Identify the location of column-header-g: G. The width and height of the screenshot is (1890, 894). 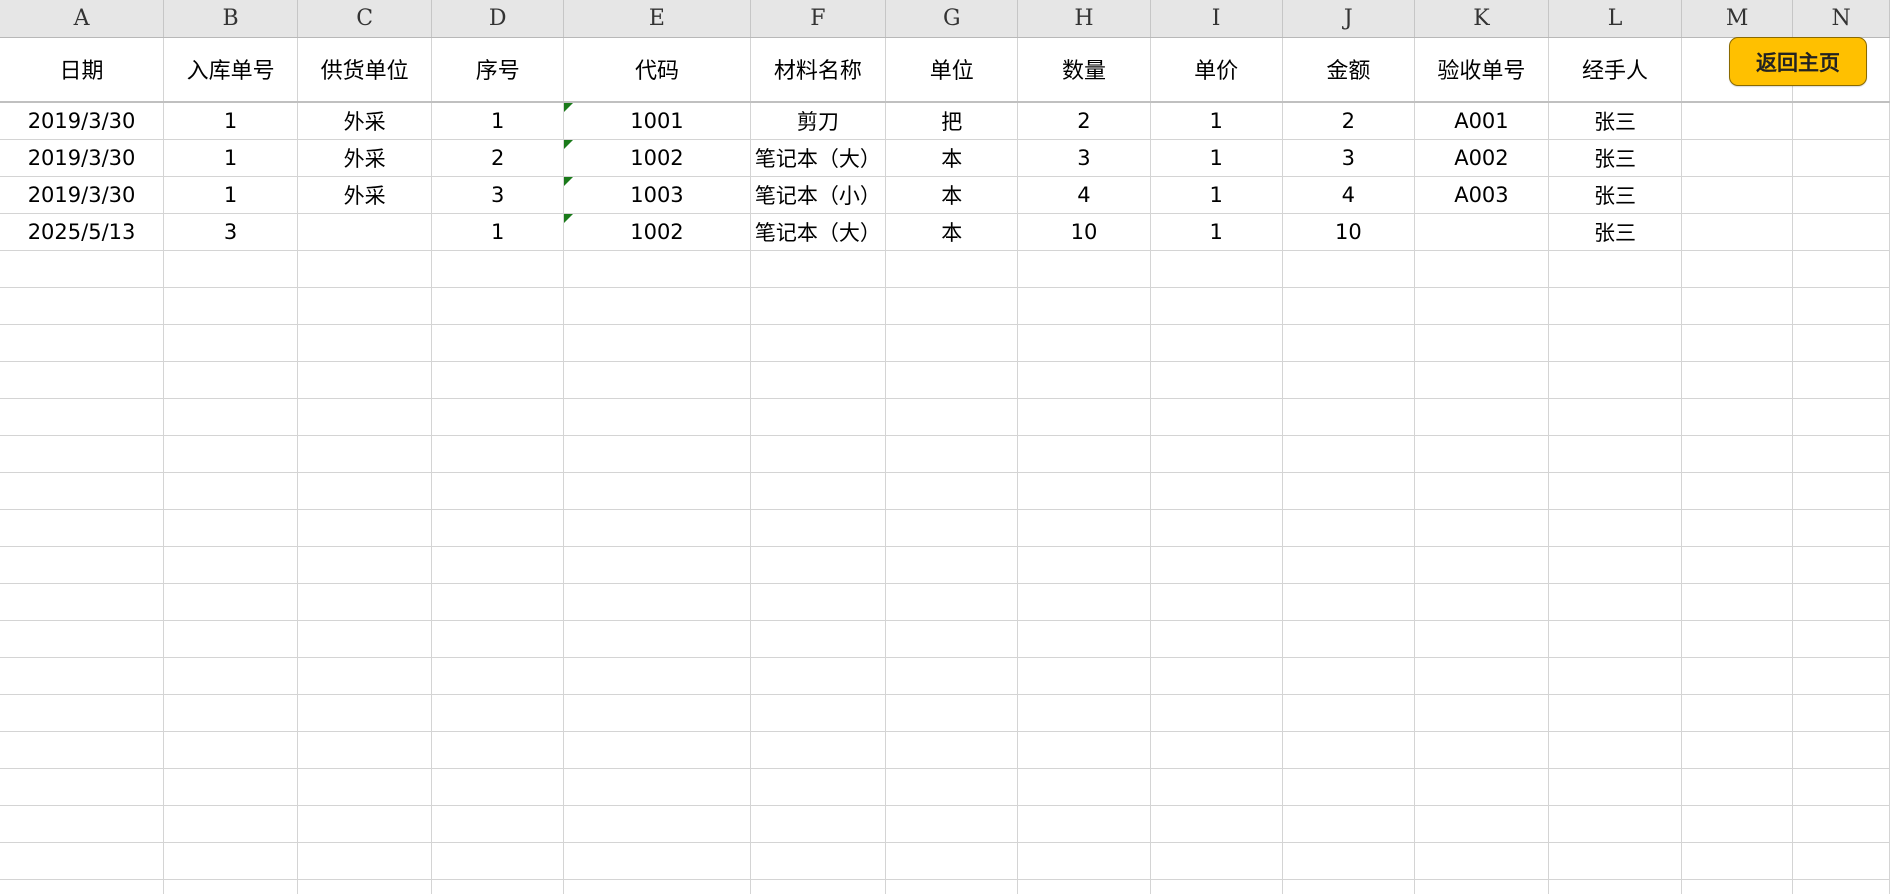
(952, 19).